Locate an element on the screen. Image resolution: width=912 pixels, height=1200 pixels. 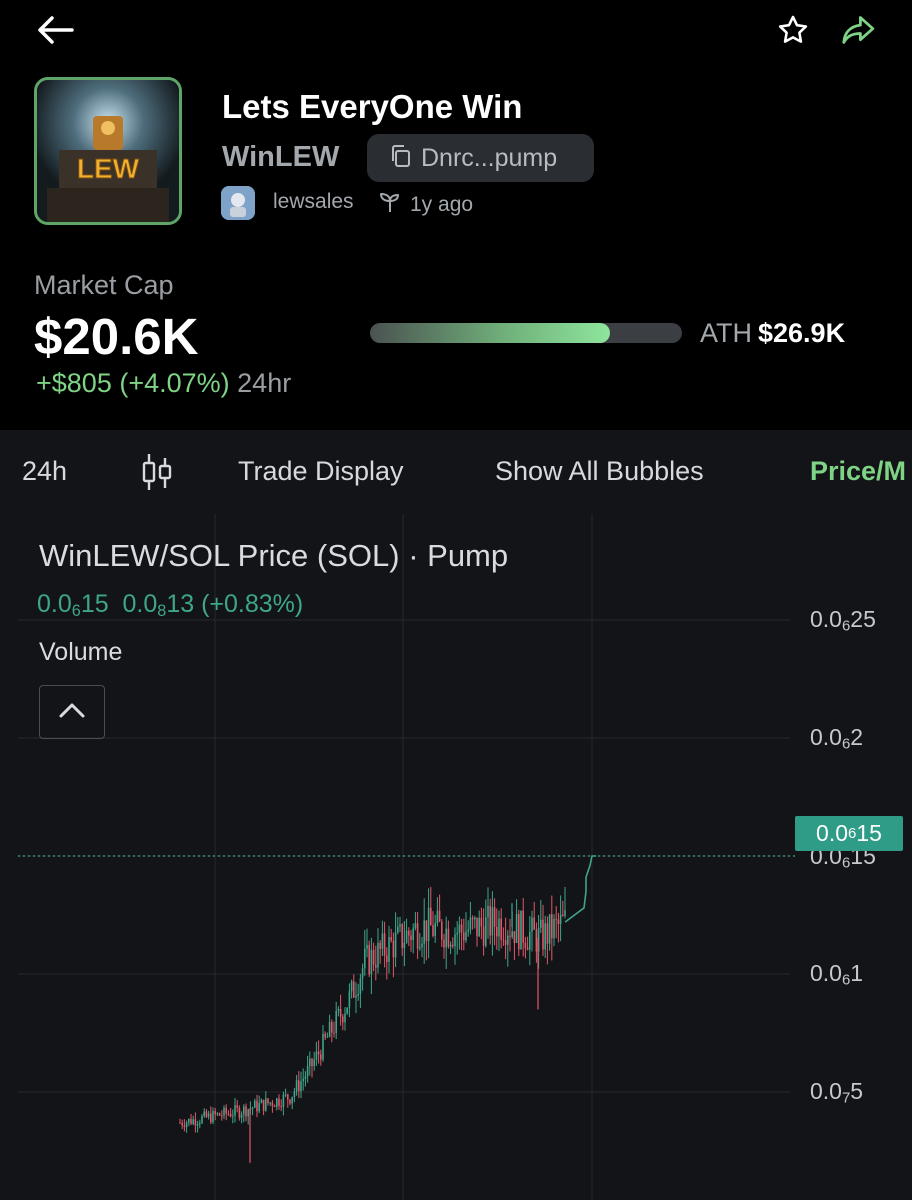
current-price-tag: 0.0 6 15 is located at coordinates (849, 833).